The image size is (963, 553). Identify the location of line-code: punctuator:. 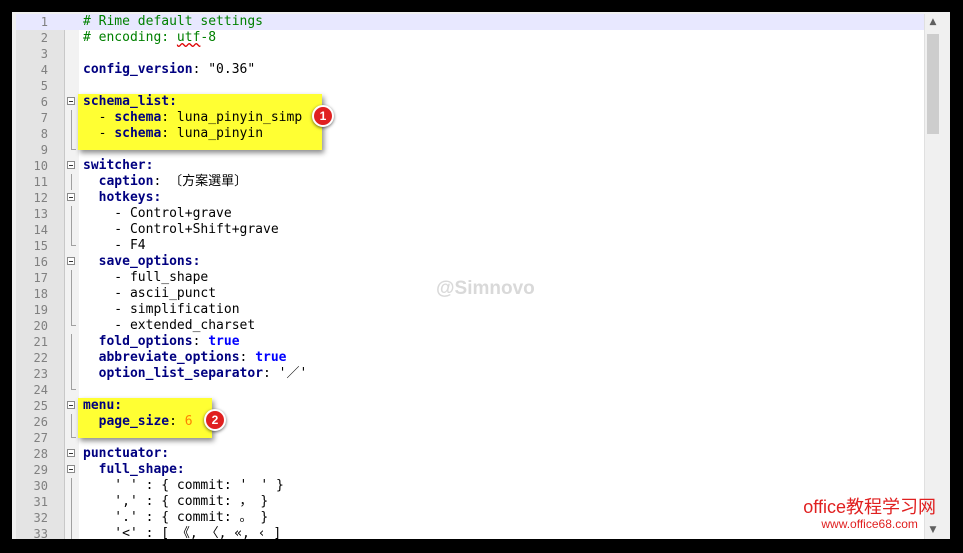
(126, 454).